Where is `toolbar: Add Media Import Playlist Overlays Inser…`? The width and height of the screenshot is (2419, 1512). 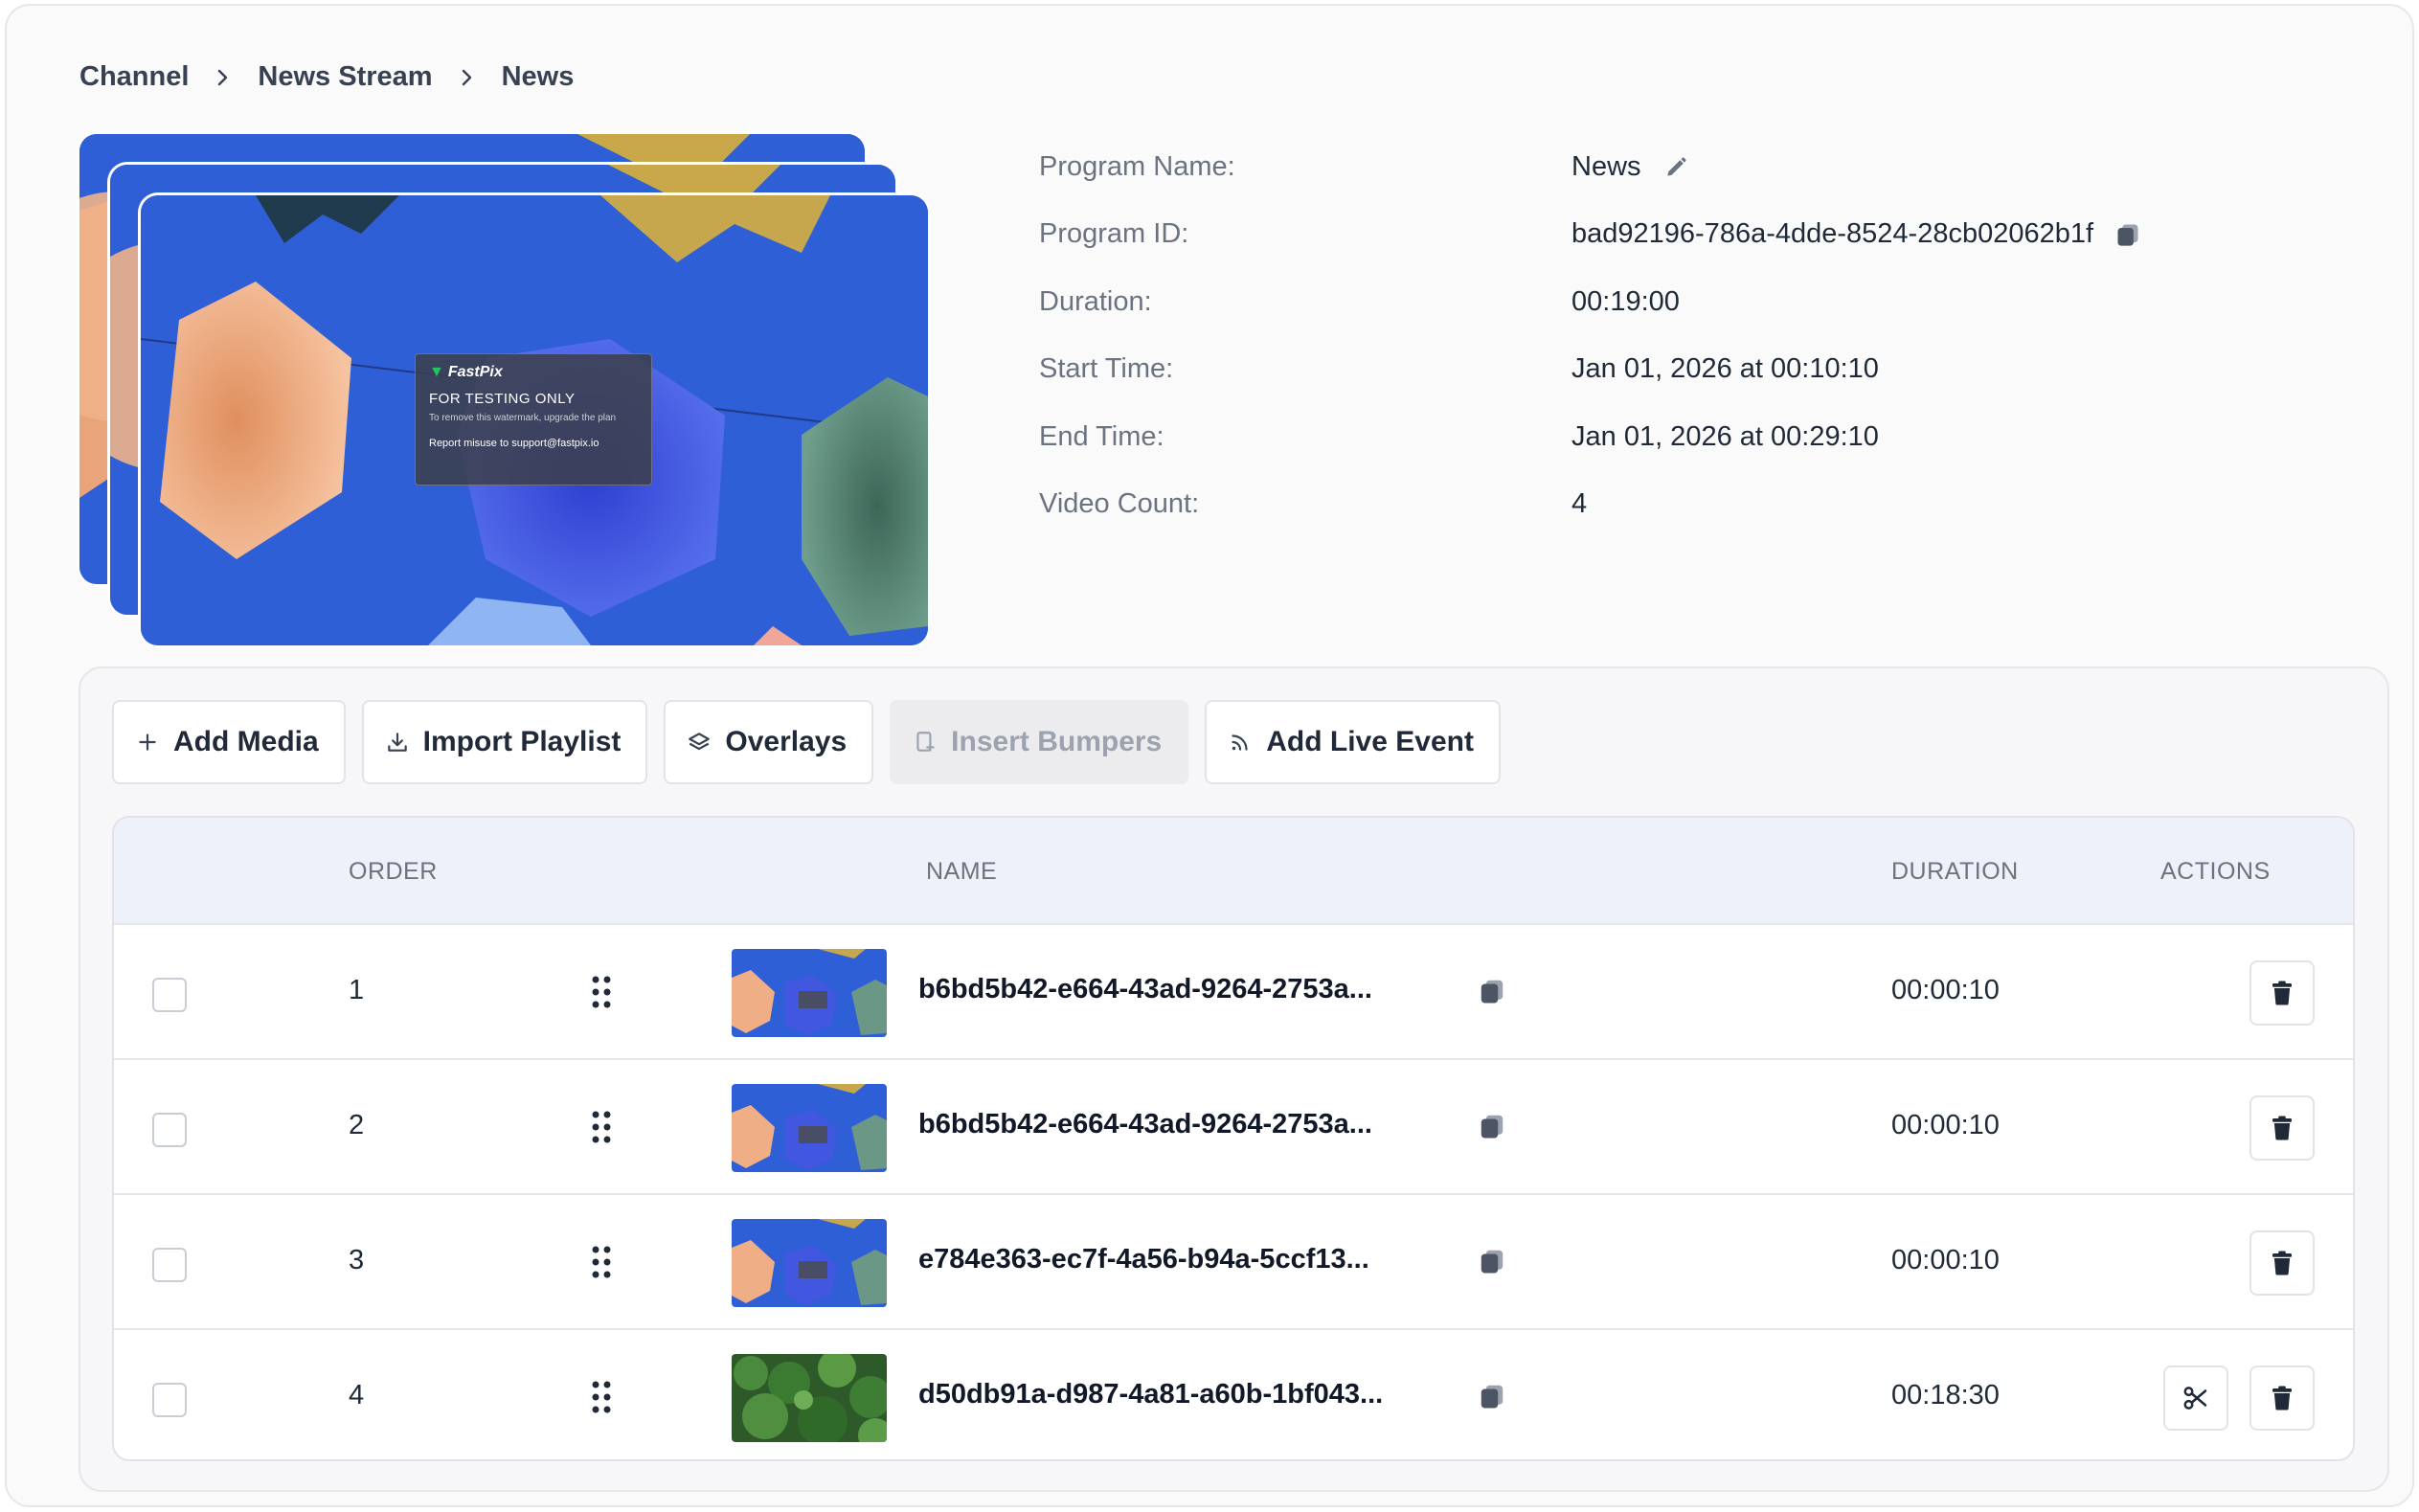 toolbar: Add Media Import Playlist Overlays Inser… is located at coordinates (806, 742).